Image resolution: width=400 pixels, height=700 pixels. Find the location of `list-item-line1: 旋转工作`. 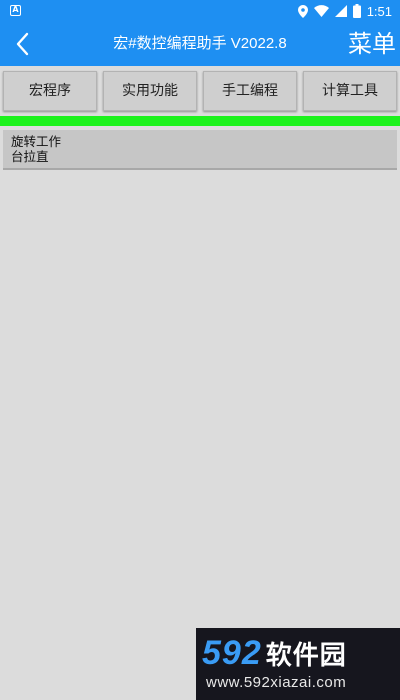

list-item-line1: 旋转工作 is located at coordinates (36, 141).